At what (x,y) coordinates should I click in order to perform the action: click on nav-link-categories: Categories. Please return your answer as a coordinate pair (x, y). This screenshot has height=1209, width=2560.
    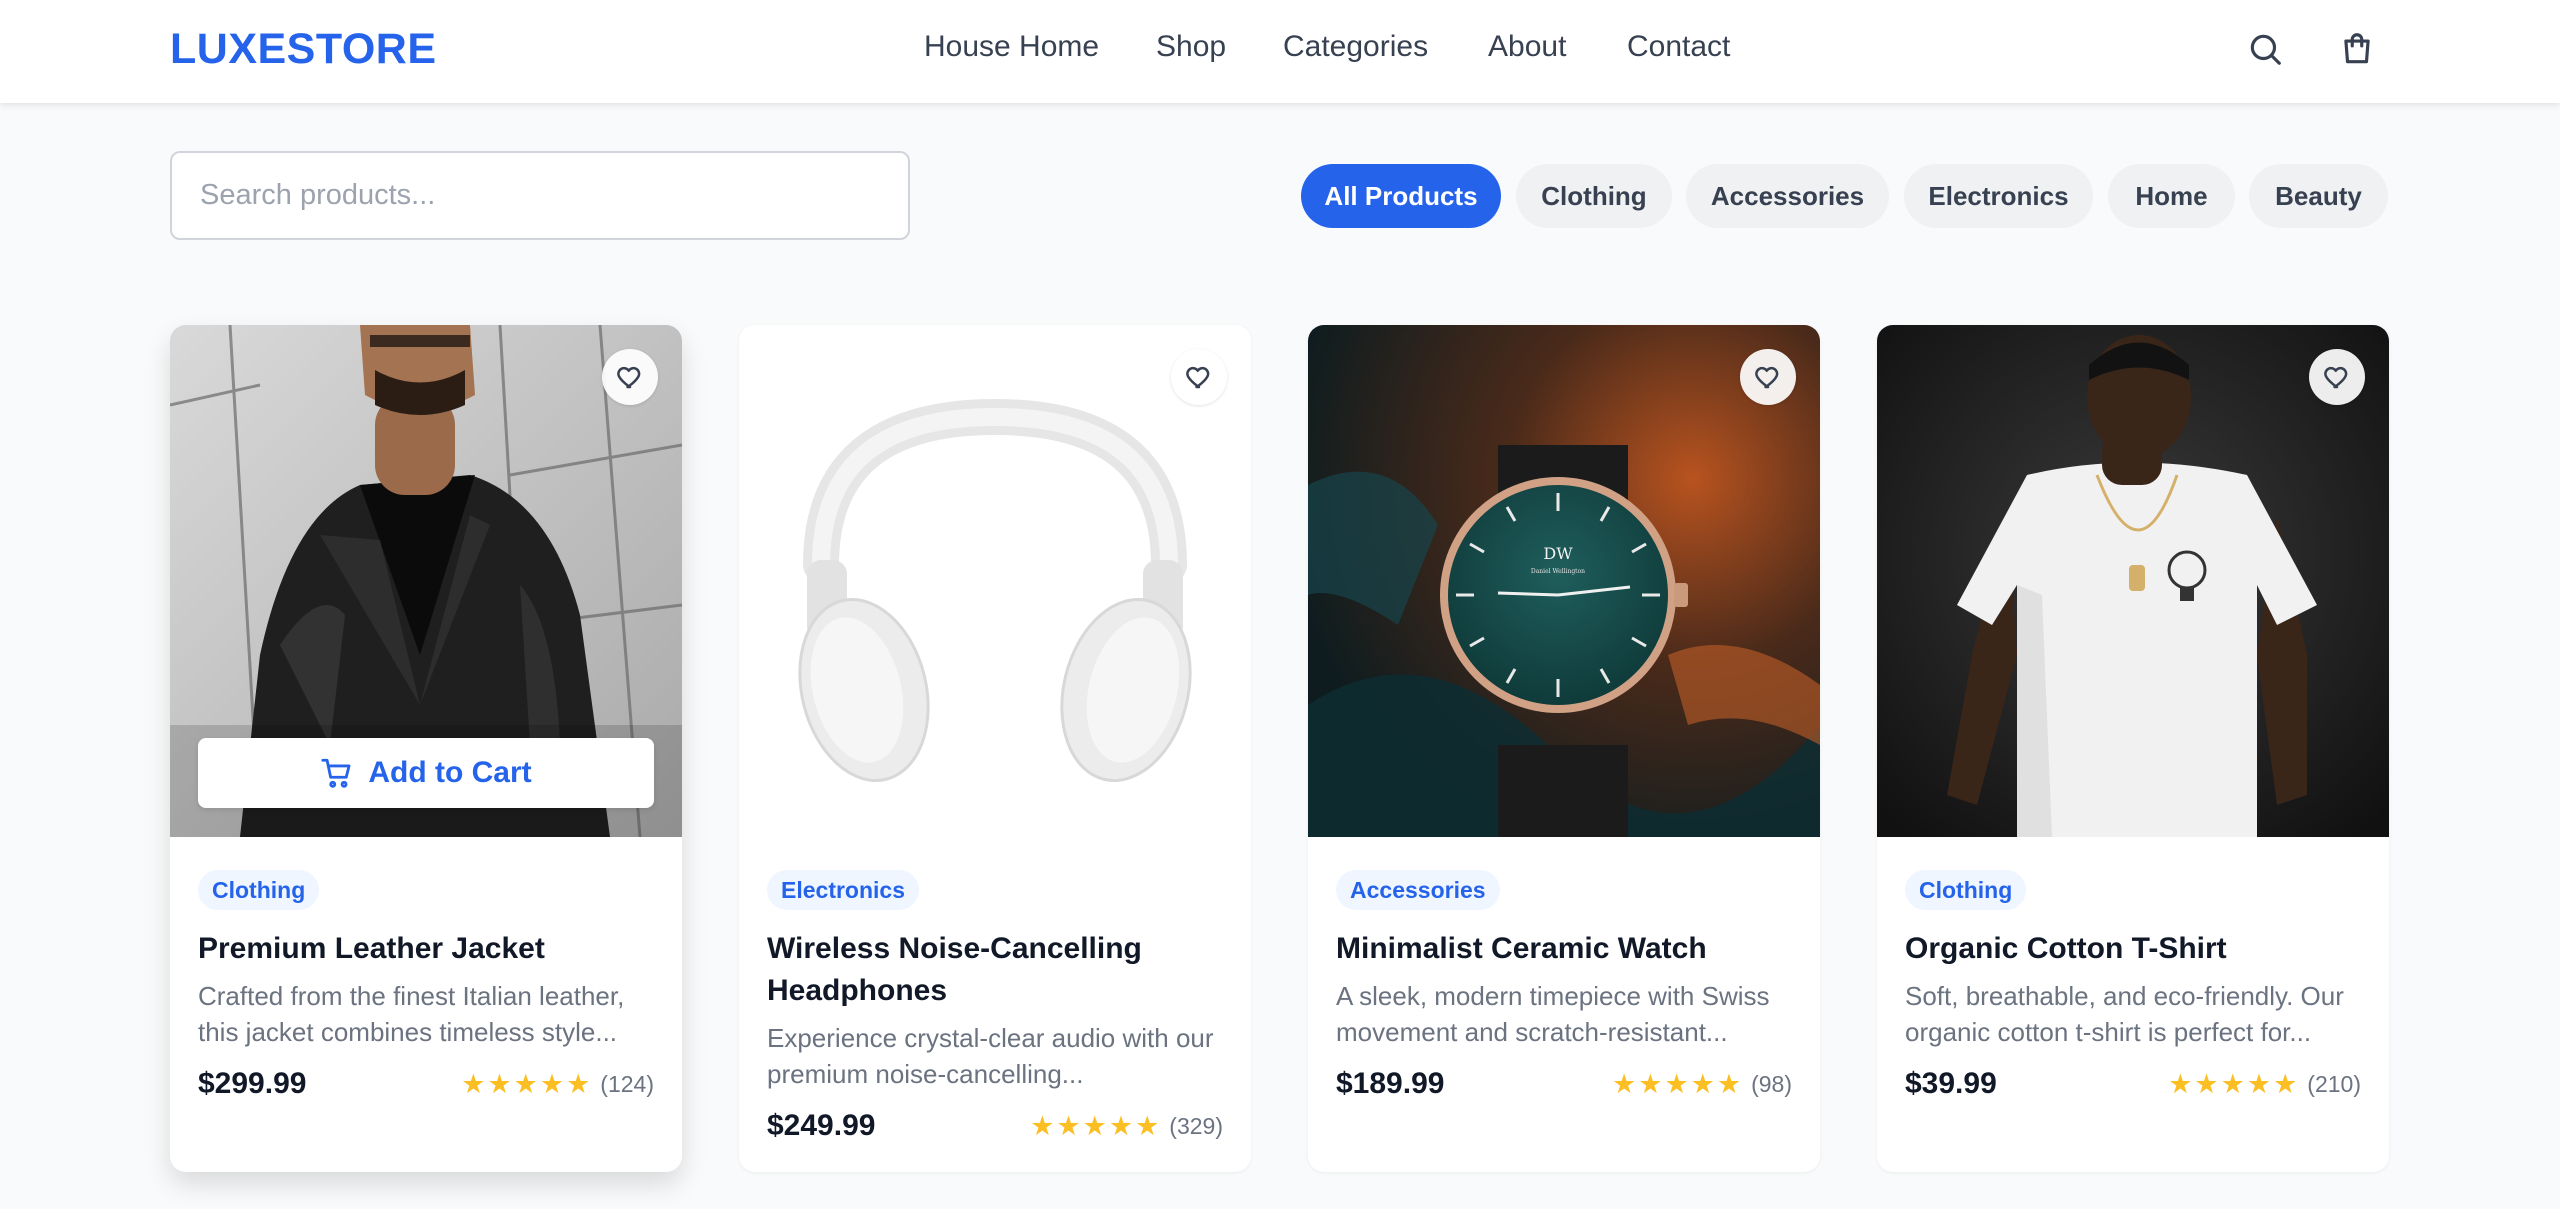
    Looking at the image, I should click on (1355, 47).